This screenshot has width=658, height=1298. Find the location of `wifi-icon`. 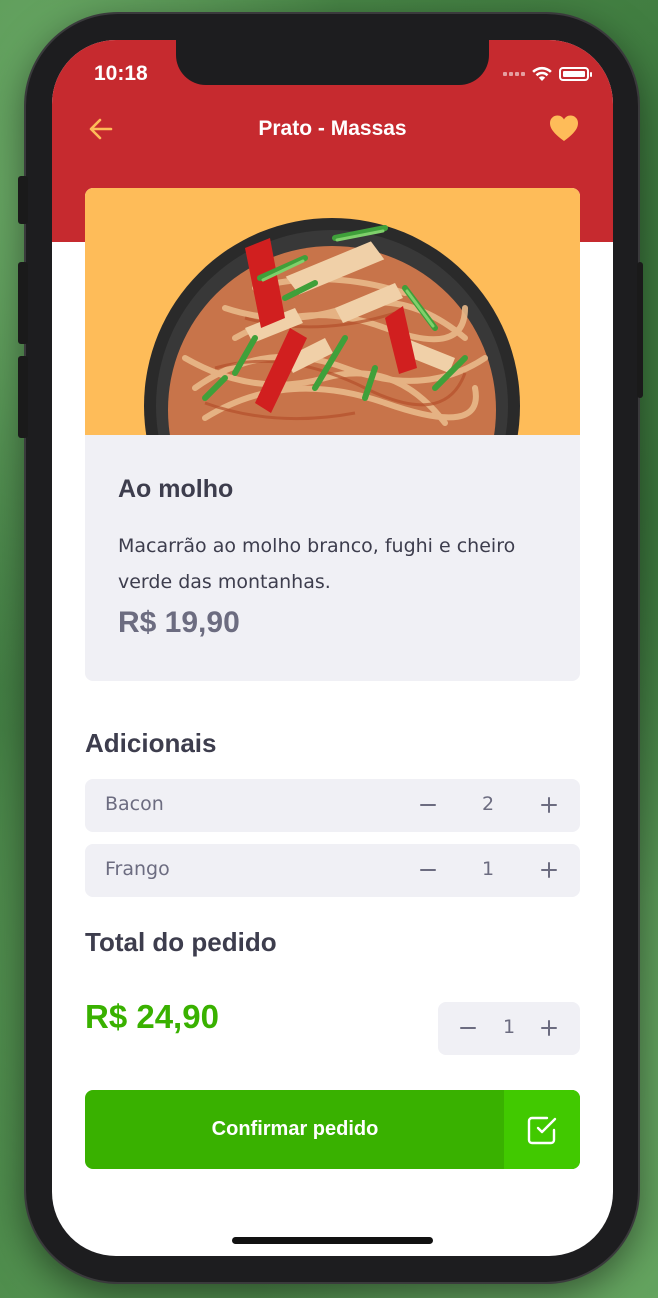

wifi-icon is located at coordinates (542, 73).